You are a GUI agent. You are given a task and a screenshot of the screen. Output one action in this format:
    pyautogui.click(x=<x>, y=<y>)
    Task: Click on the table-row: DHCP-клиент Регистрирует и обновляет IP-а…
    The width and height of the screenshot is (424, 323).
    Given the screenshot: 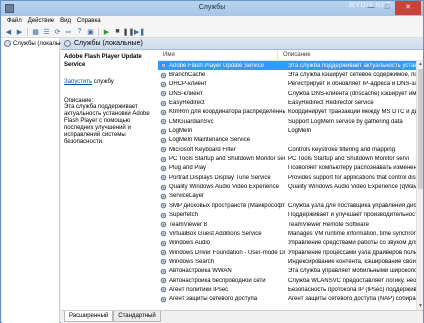 What is the action you would take?
    pyautogui.click(x=290, y=84)
    